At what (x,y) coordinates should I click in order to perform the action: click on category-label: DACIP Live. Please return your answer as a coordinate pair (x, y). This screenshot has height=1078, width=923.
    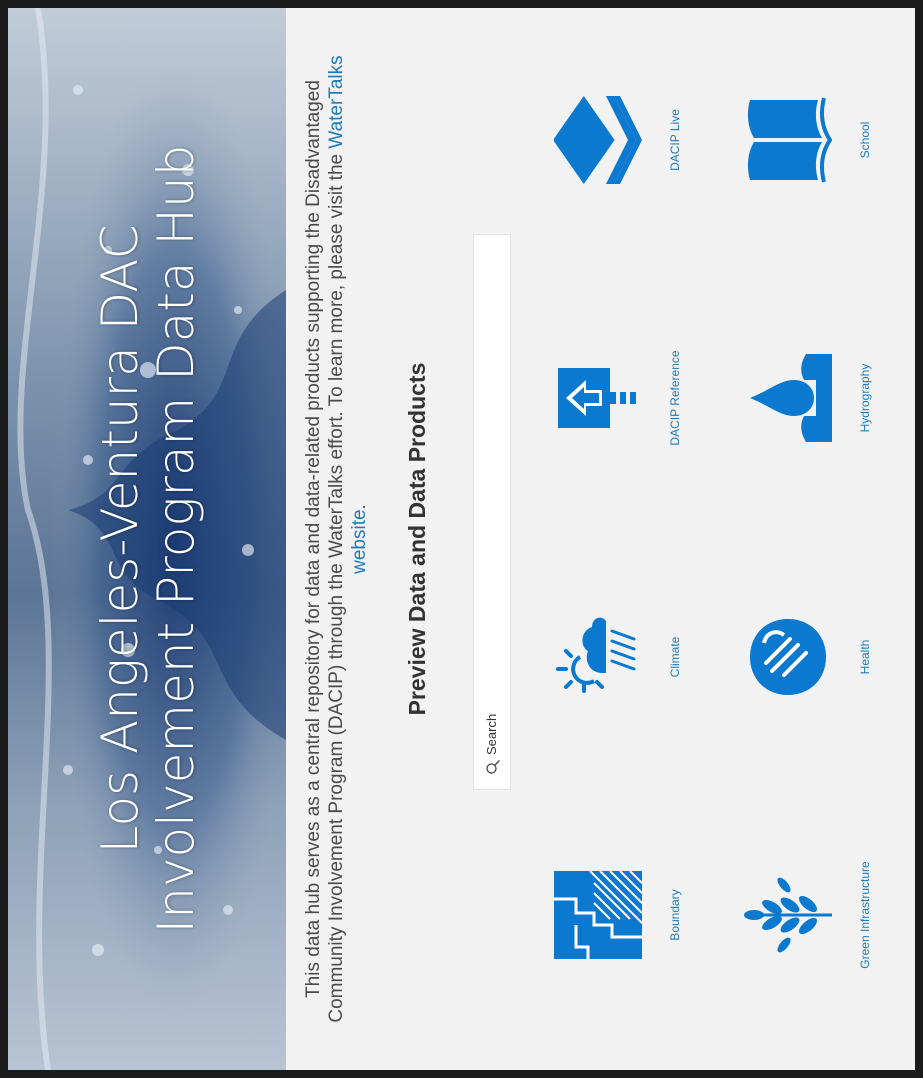
    Looking at the image, I should click on (675, 140).